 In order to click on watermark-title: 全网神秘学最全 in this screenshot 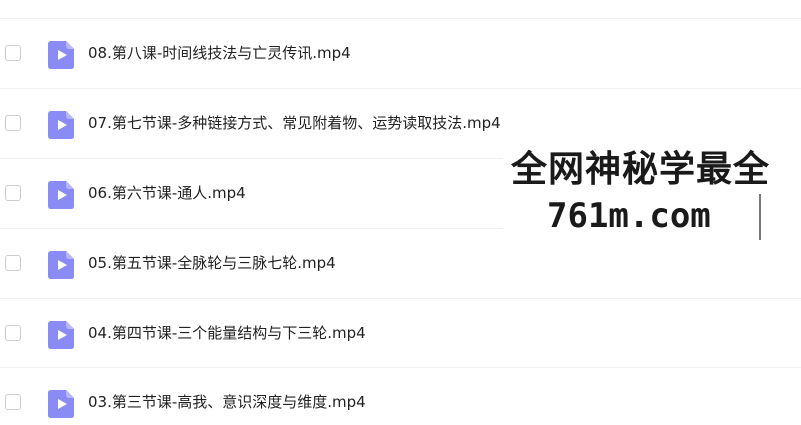, I will do `click(641, 169)`.